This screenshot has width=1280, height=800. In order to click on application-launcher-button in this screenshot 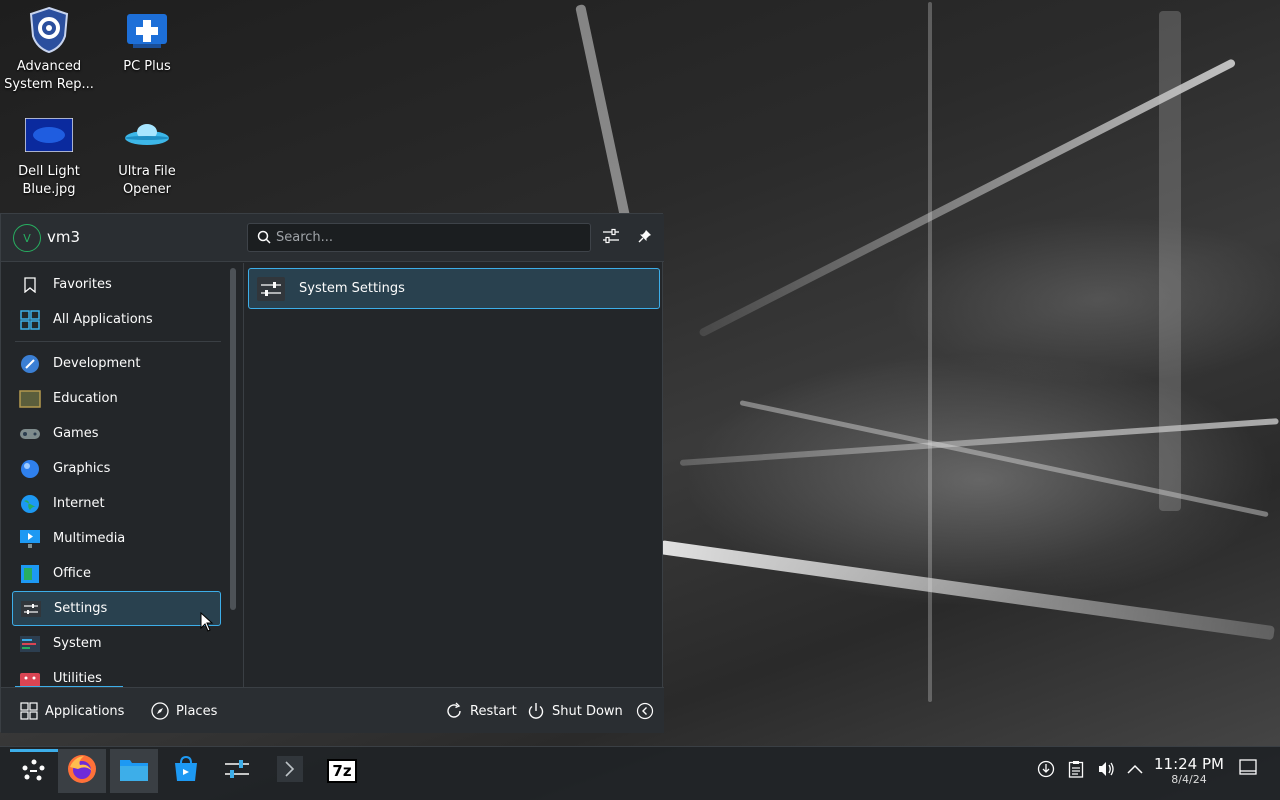, I will do `click(34, 771)`.